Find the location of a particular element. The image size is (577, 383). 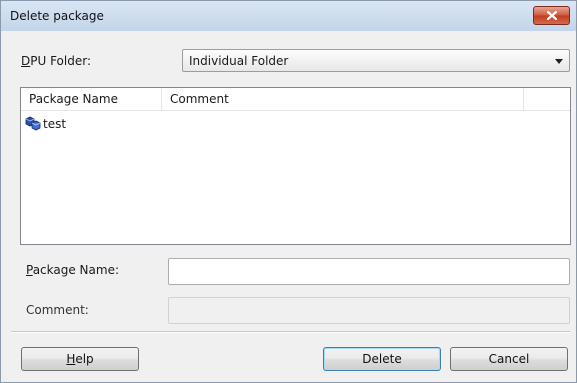

title-bar: Delete package is located at coordinates (288, 16).